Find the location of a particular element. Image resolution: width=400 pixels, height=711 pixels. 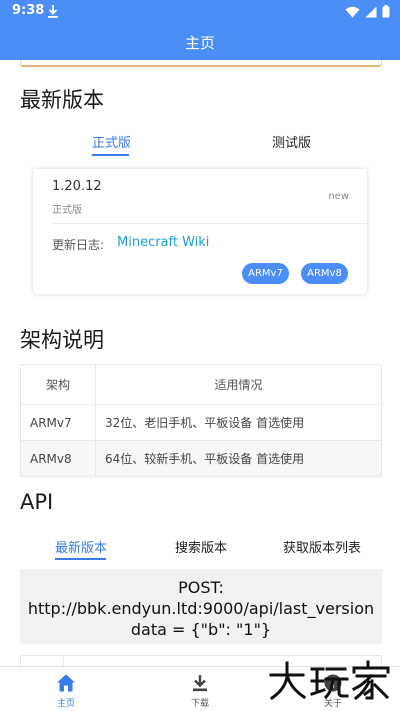

tab-api-latest: 最新版本 is located at coordinates (81, 546).